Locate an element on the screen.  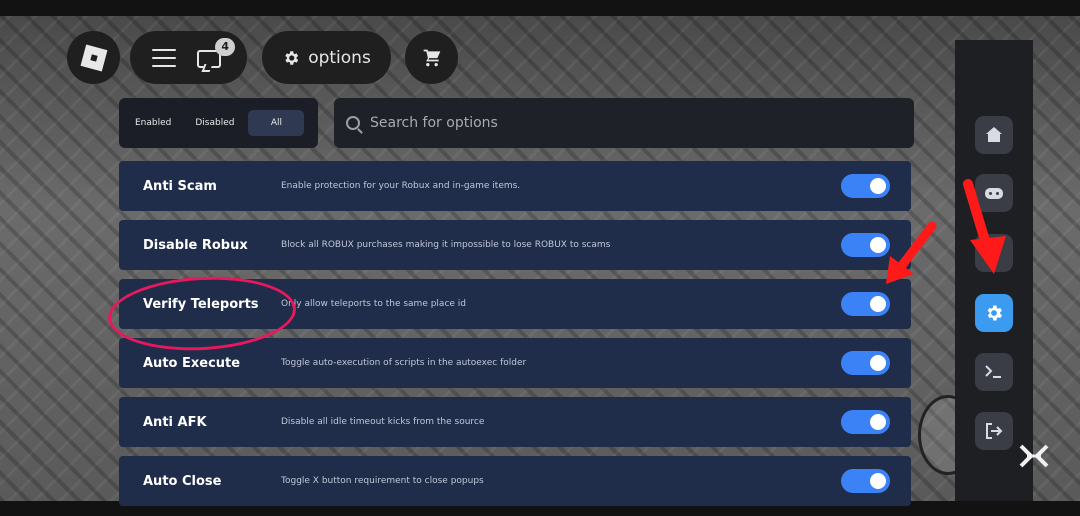
hamburger-icon is located at coordinates (163, 57).